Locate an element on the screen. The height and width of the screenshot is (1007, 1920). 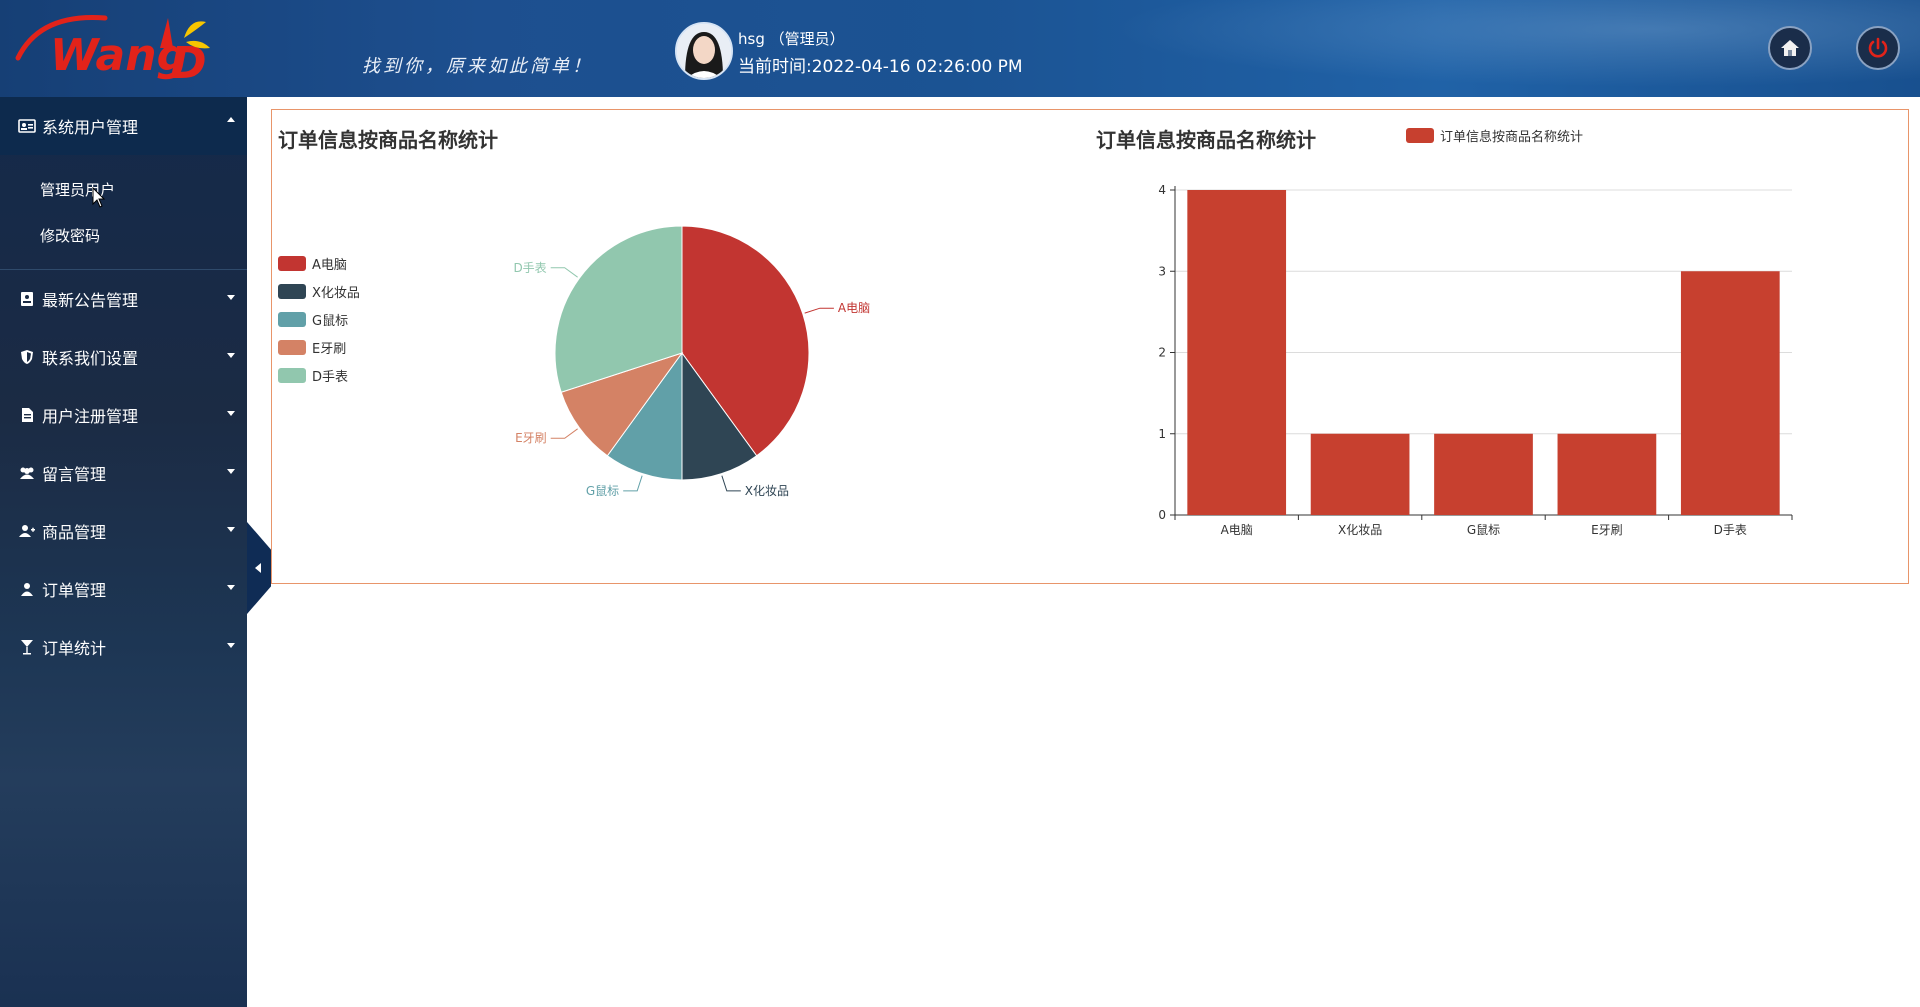
x-tick-label: A电脑 is located at coordinates (1237, 530).